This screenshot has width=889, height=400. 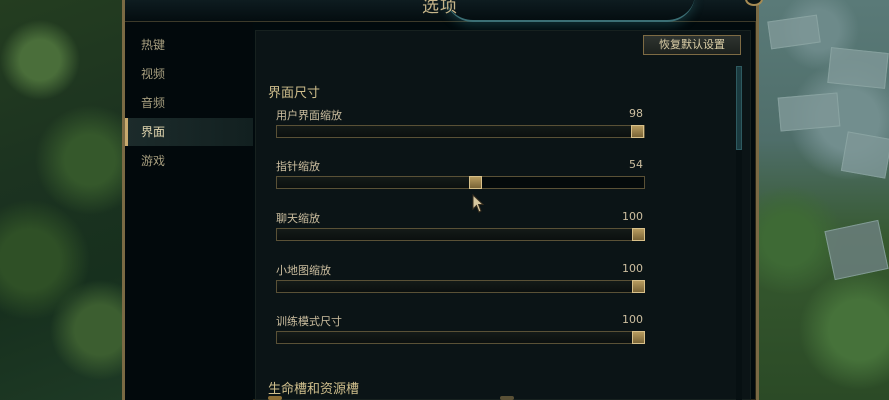 What do you see at coordinates (189, 45) in the screenshot?
I see `sidebar-item: 热键` at bounding box center [189, 45].